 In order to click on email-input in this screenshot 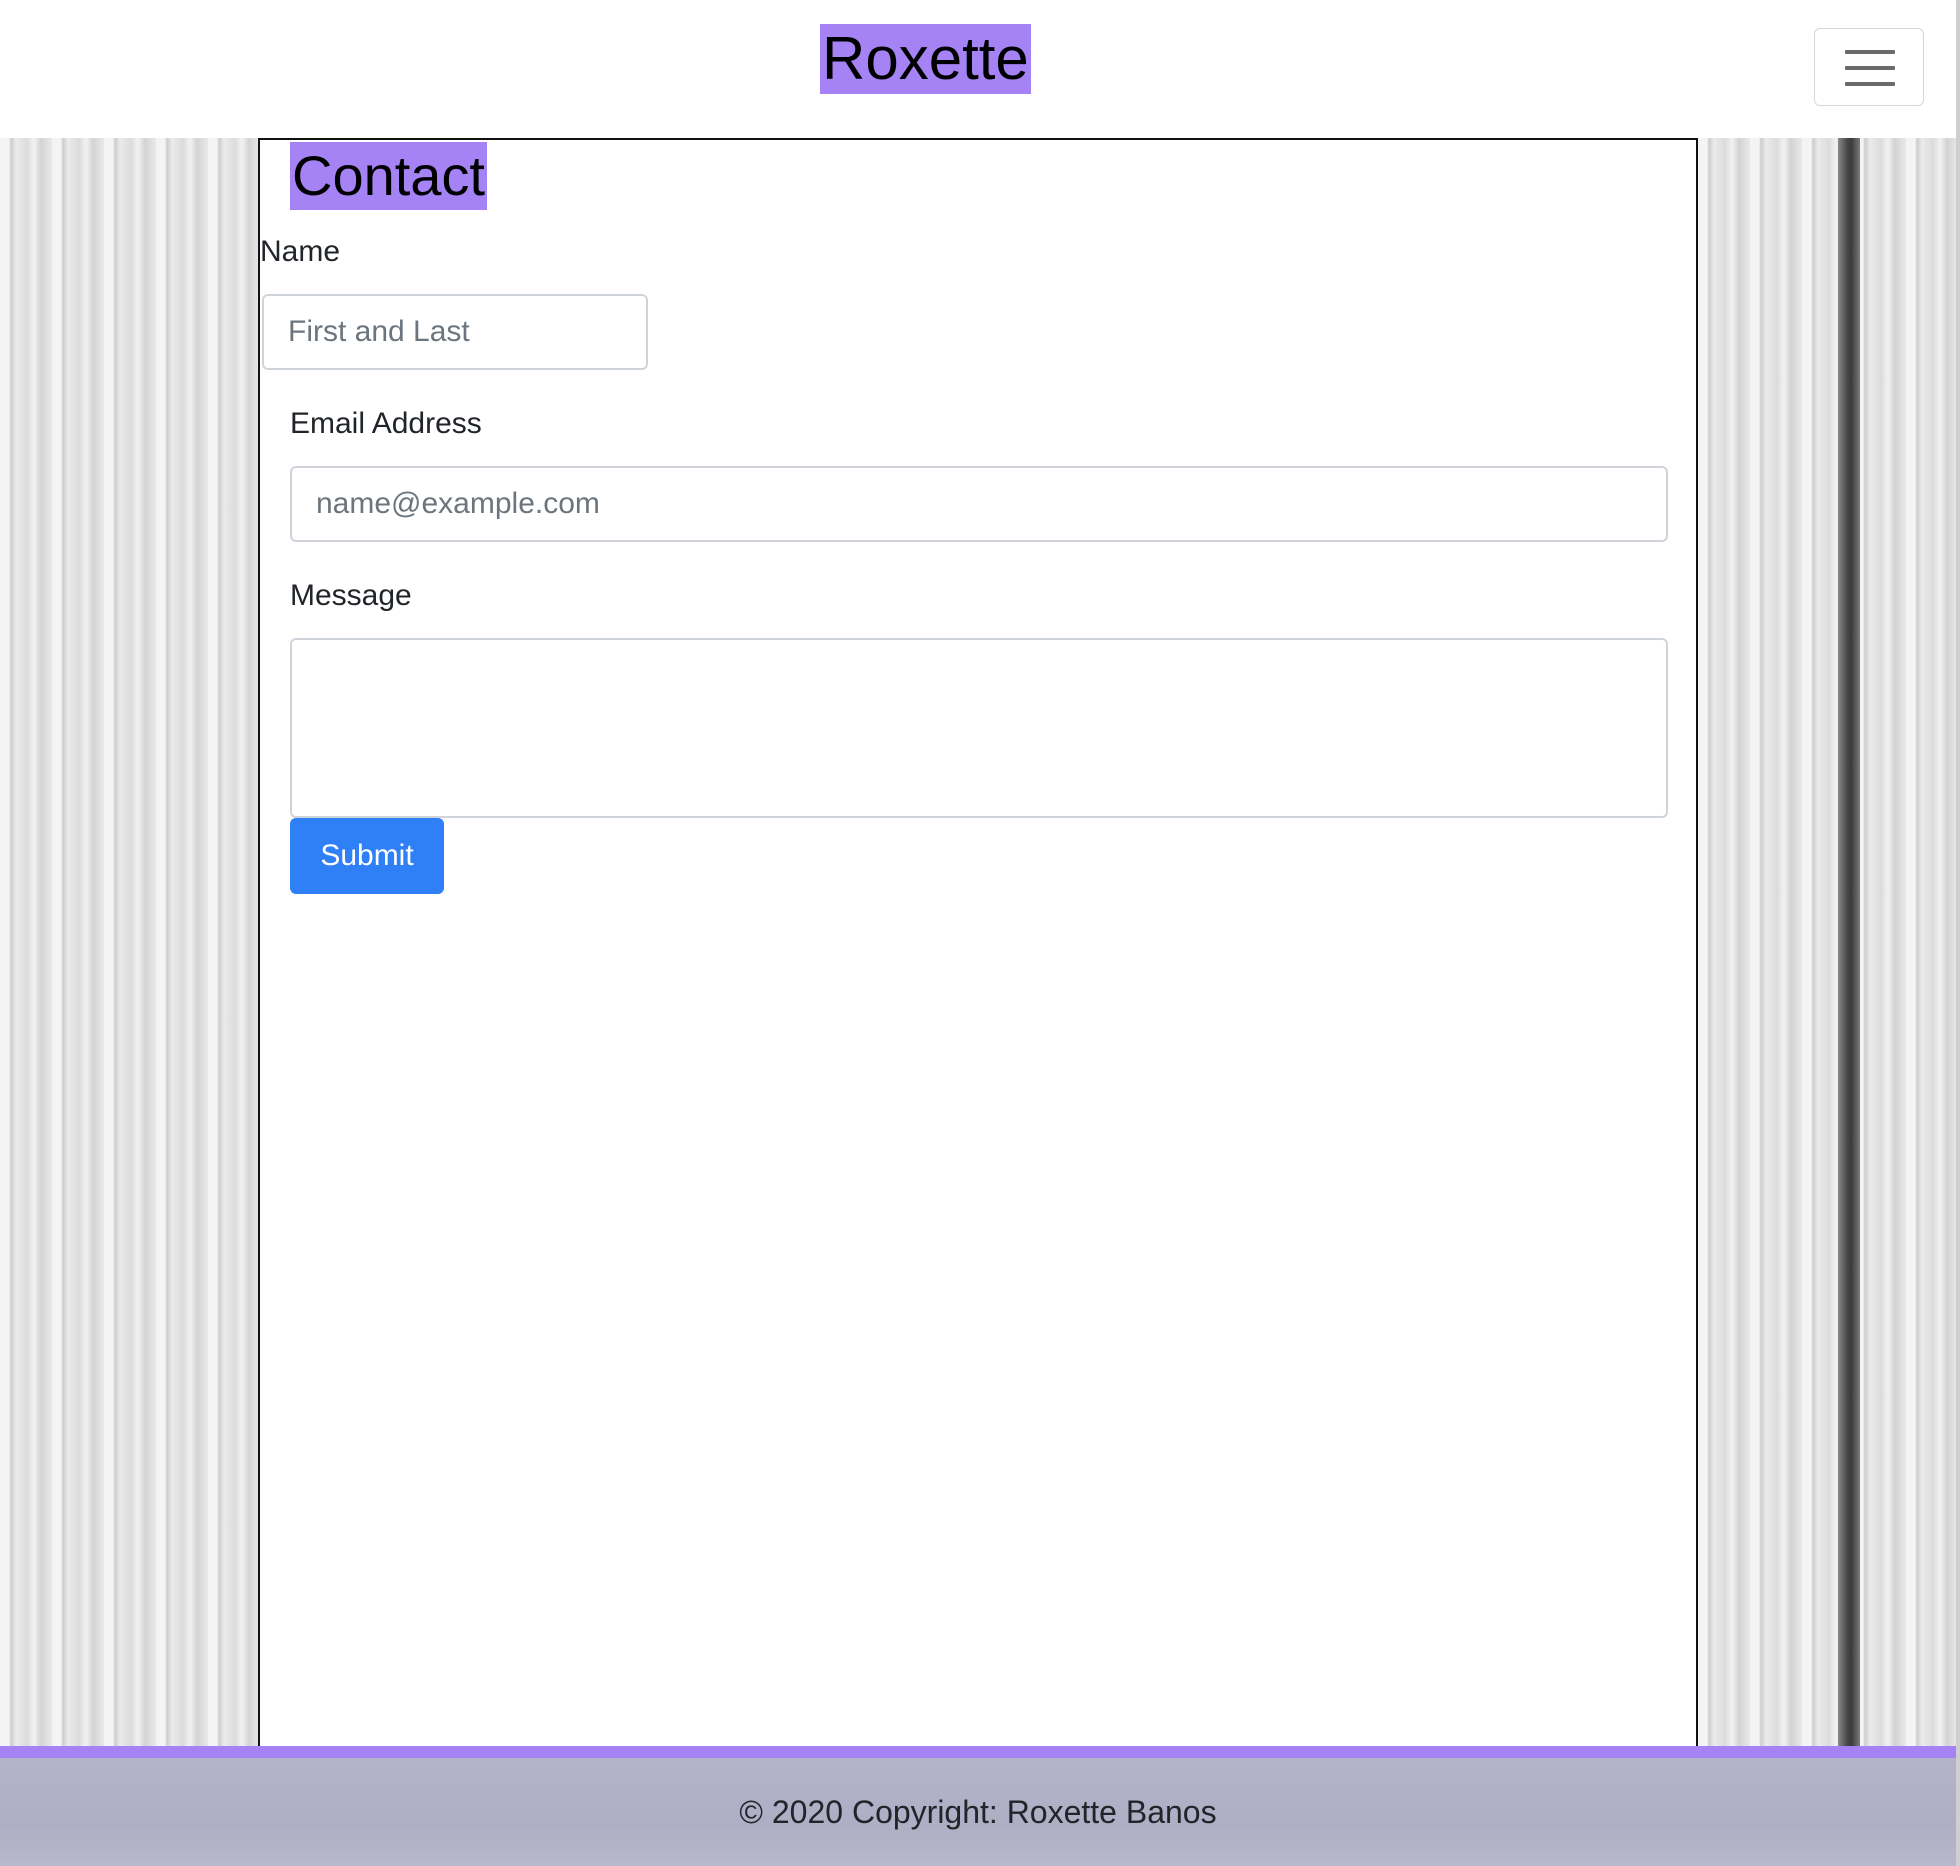, I will do `click(979, 504)`.